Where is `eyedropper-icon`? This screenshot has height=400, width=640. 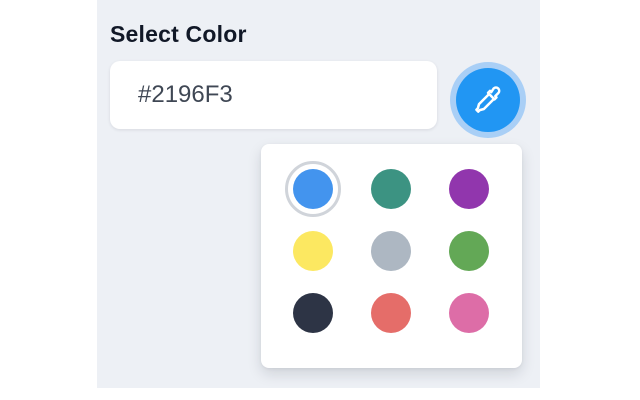 eyedropper-icon is located at coordinates (488, 99).